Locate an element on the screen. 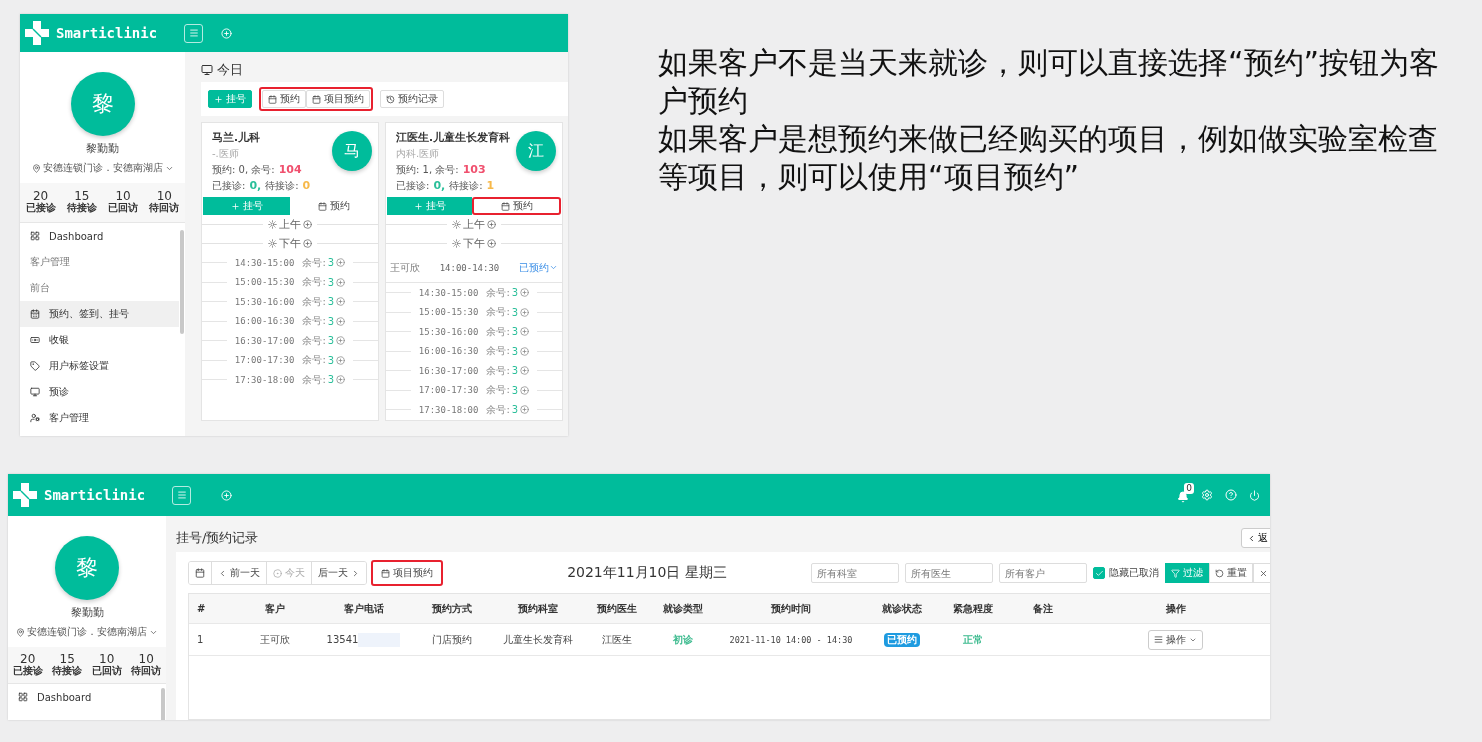  stat-label: 待回访 is located at coordinates (146, 671).